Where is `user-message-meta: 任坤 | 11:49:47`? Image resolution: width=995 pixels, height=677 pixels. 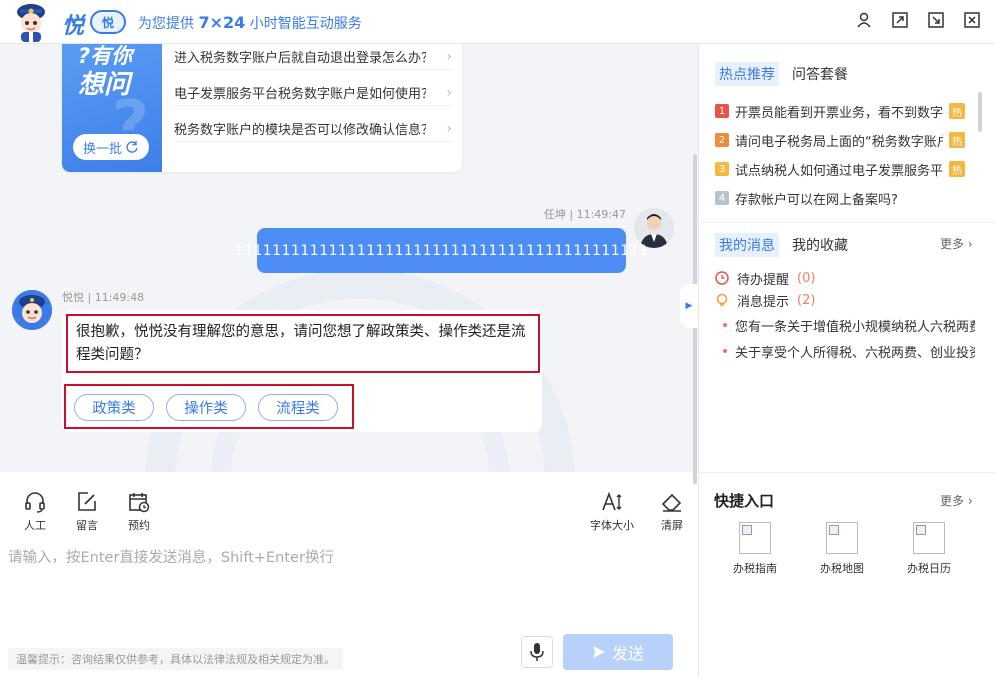 user-message-meta: 任坤 | 11:49:47 is located at coordinates (584, 214).